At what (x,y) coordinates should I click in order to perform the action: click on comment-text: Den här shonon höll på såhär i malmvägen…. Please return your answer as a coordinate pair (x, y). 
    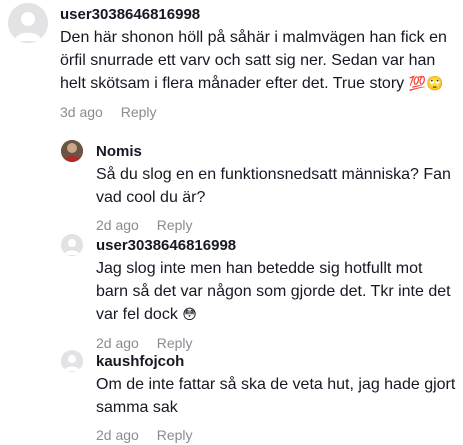
    Looking at the image, I should click on (258, 61).